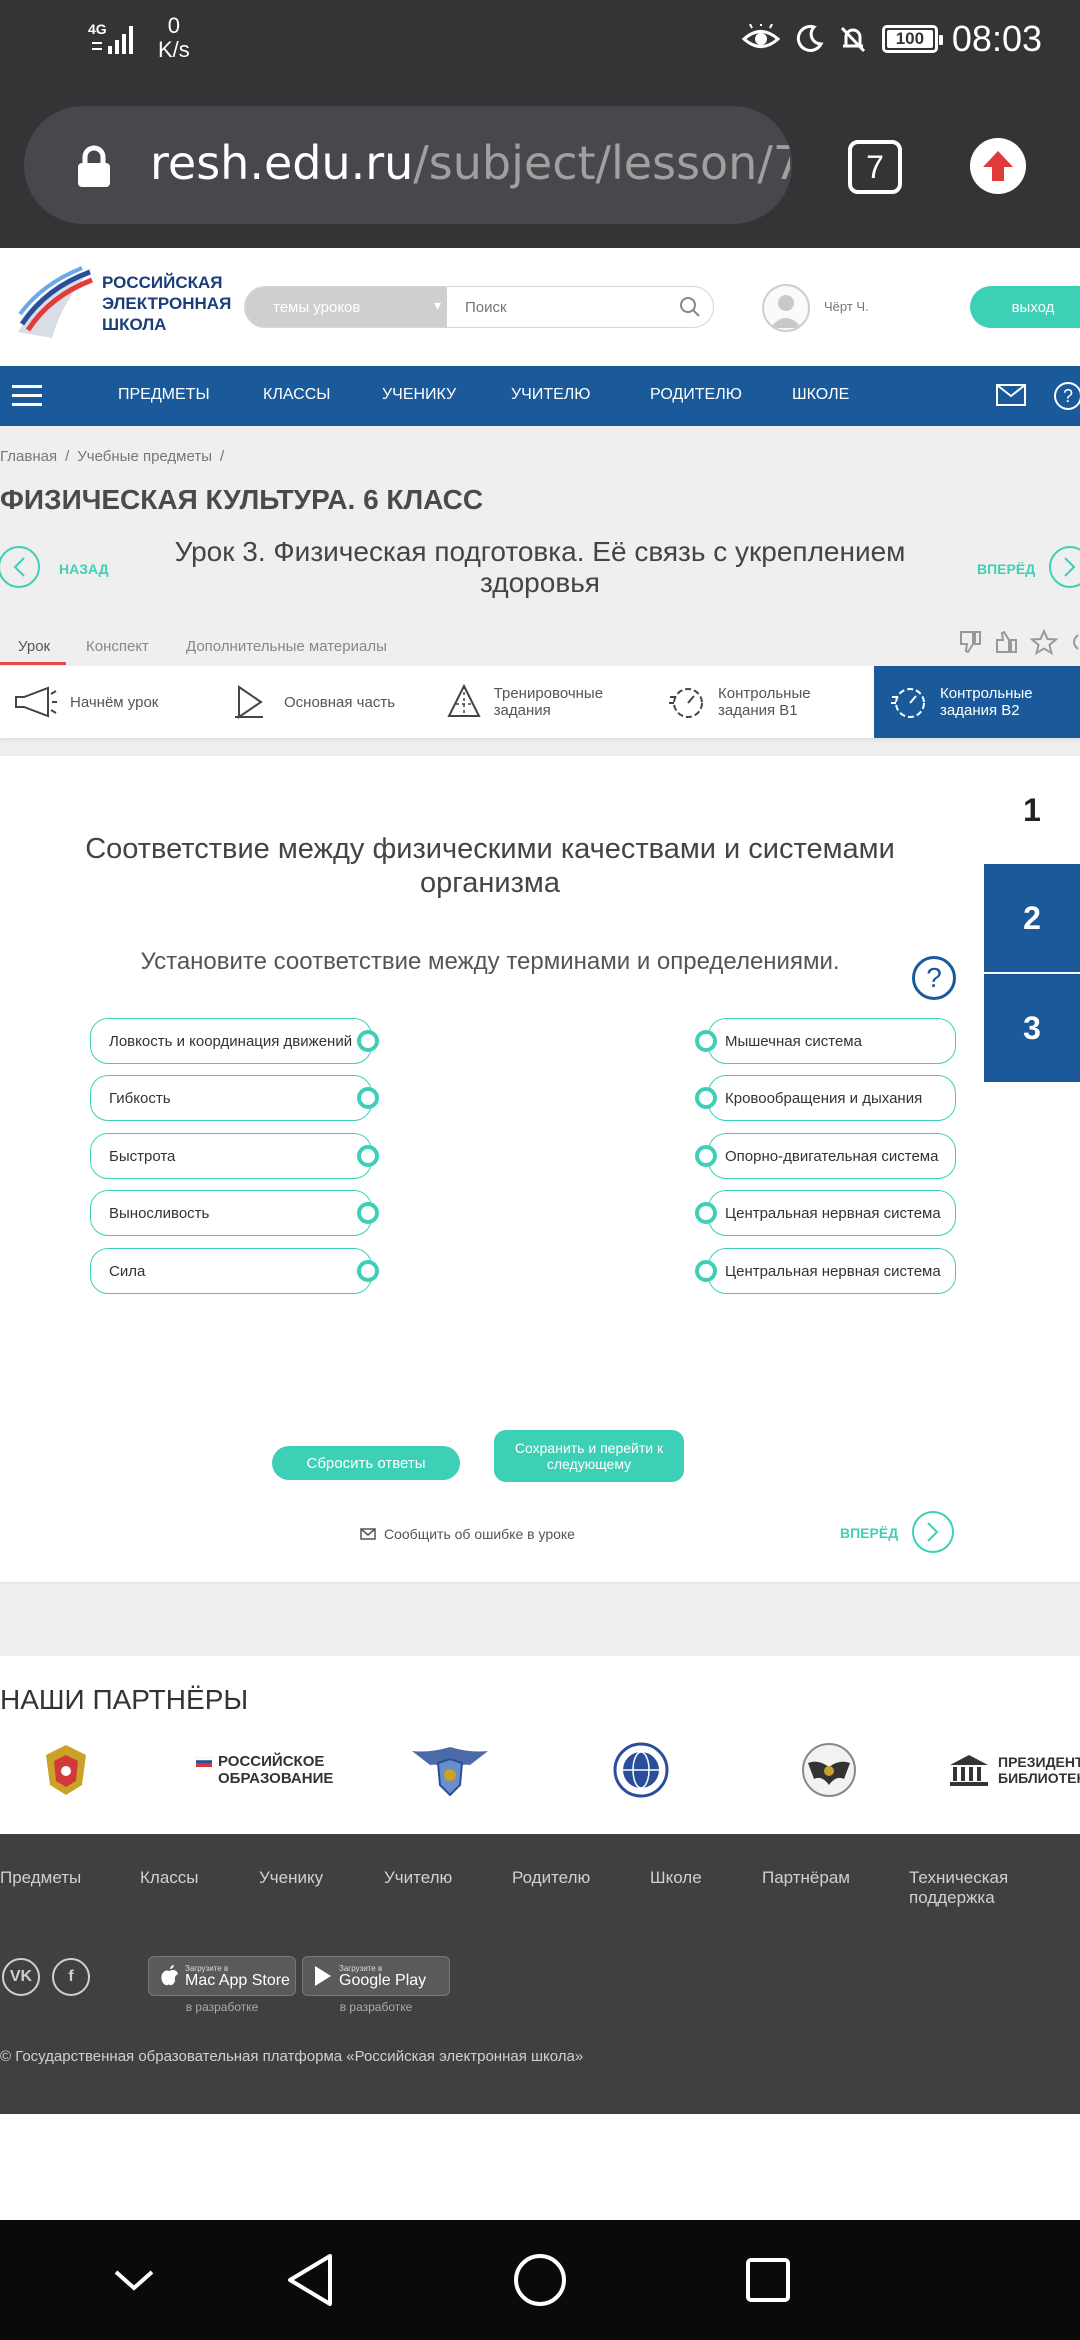 The width and height of the screenshot is (1080, 2340). I want to click on avatar, so click(786, 308).